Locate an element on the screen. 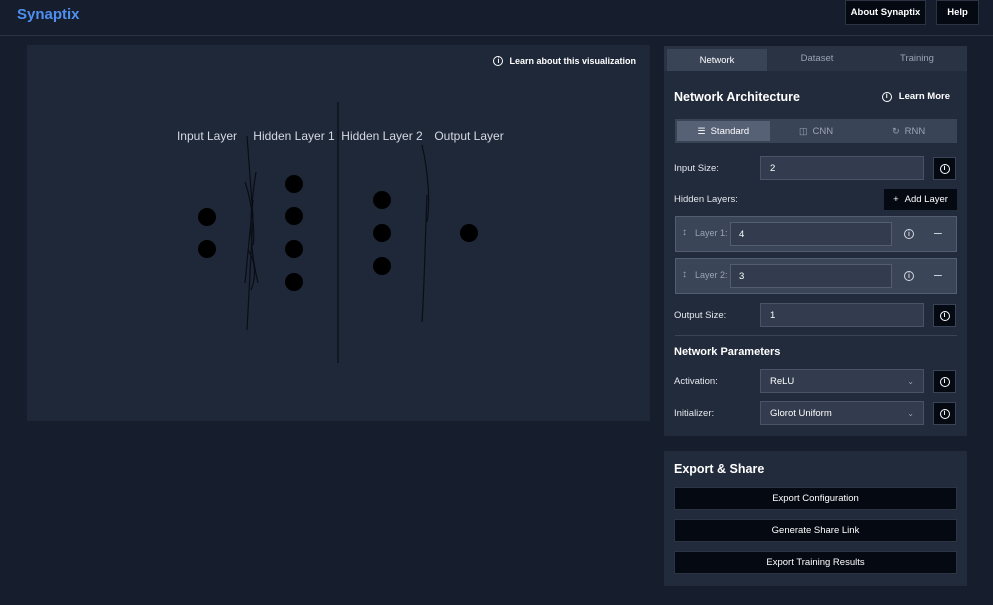 The image size is (993, 605). brand-logo: Synaptix is located at coordinates (48, 14).